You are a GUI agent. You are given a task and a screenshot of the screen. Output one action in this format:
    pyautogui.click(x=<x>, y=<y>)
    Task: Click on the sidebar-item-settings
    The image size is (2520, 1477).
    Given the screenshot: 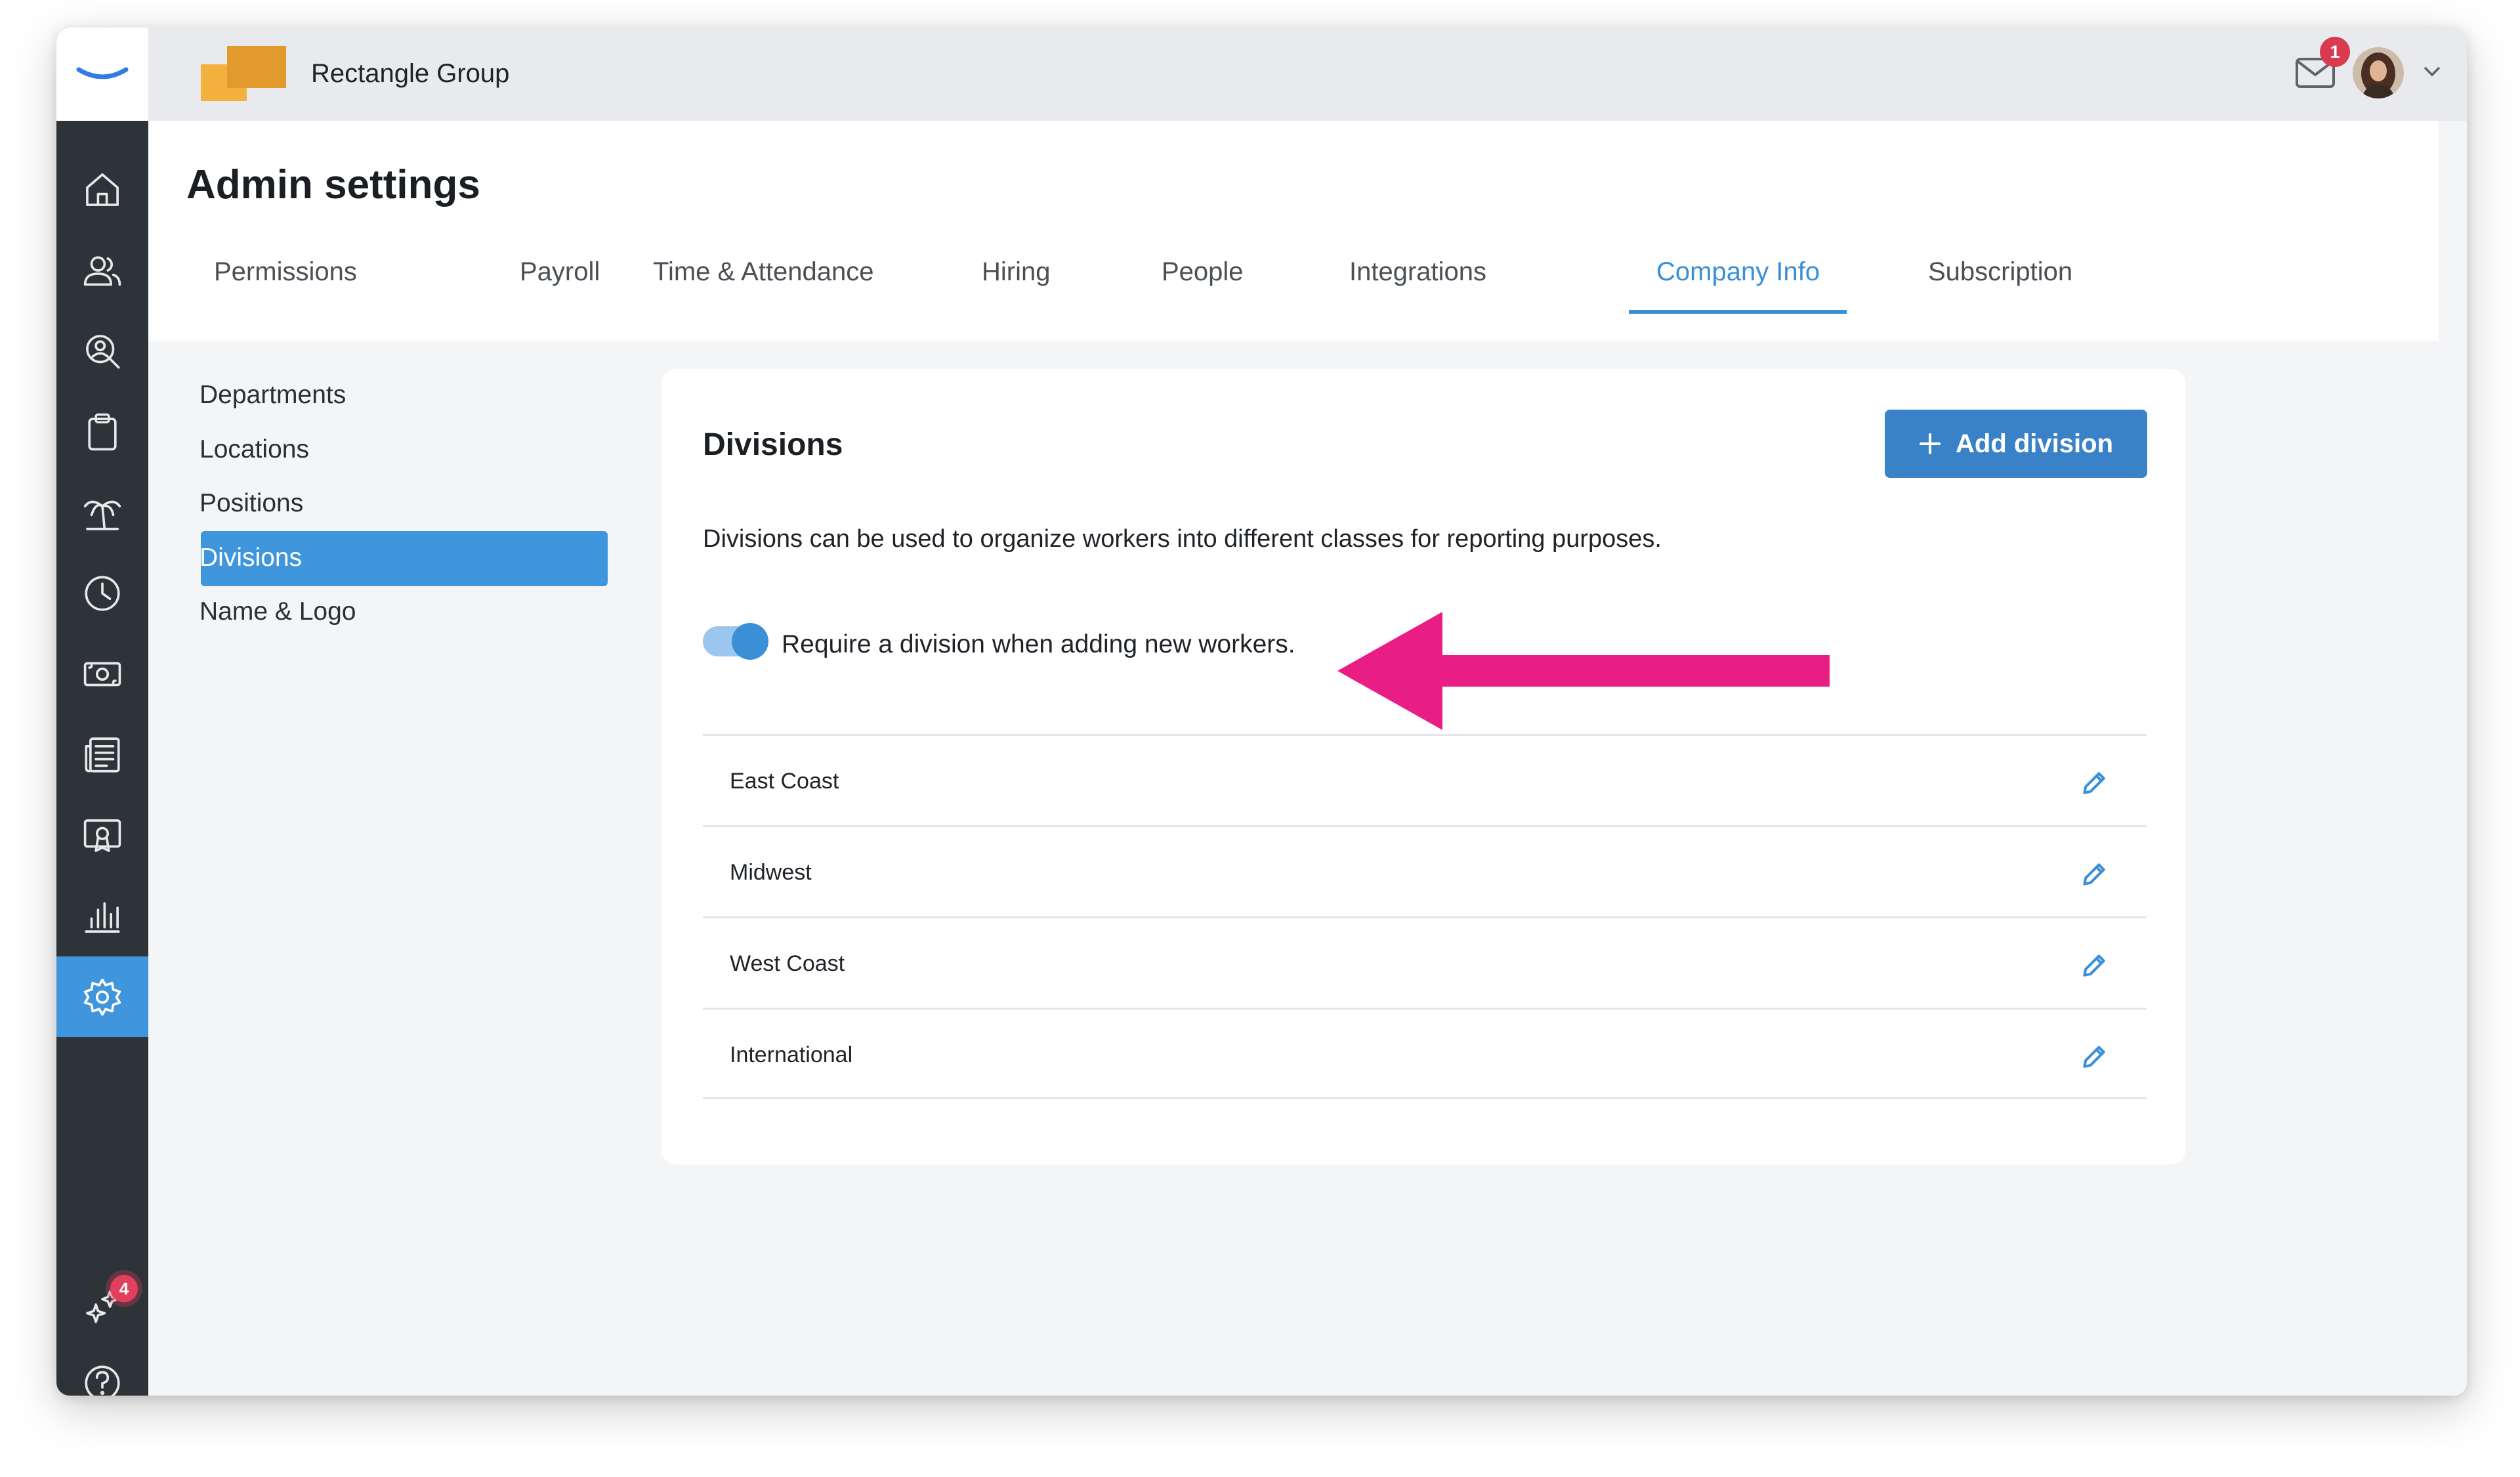 What is the action you would take?
    pyautogui.click(x=102, y=996)
    